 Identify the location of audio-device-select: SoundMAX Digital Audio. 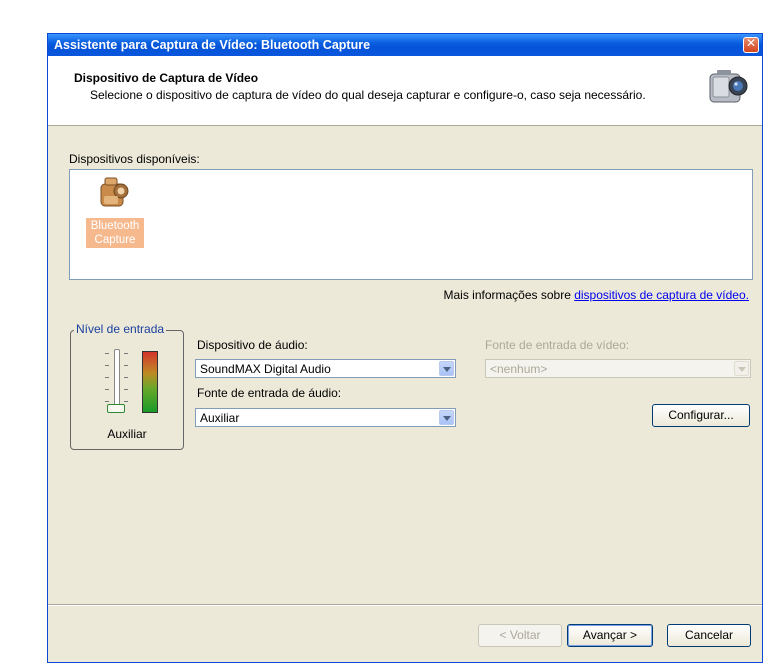
(325, 368).